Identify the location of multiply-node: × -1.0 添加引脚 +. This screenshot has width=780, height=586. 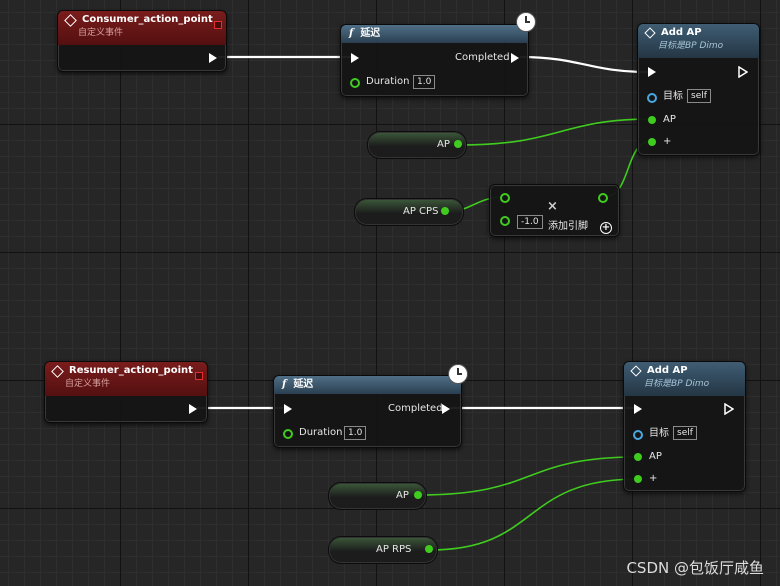
(554, 210).